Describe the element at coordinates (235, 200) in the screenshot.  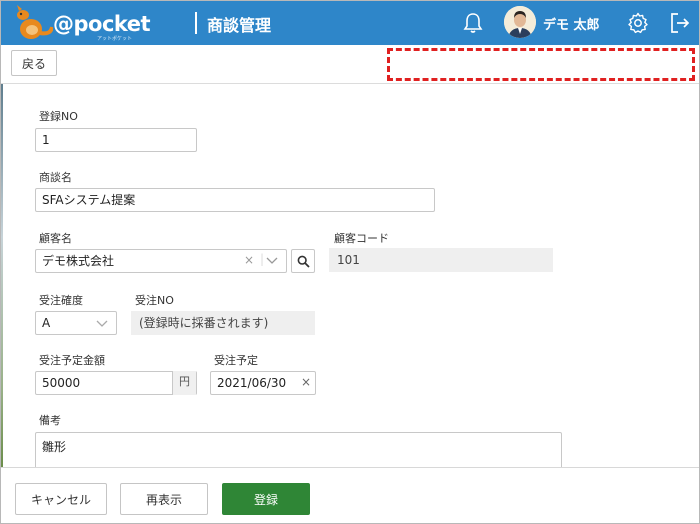
I see `deal-name-input: SFAシステム提案` at that location.